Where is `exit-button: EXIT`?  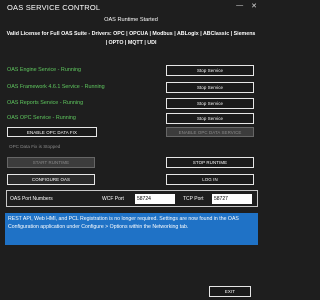 exit-button: EXIT is located at coordinates (230, 291).